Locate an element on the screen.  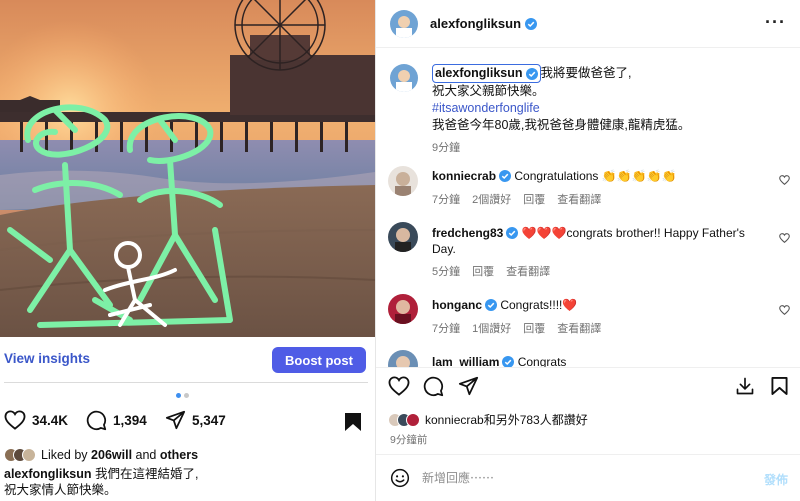
comment-likes: 1個讚好 is located at coordinates (491, 328).